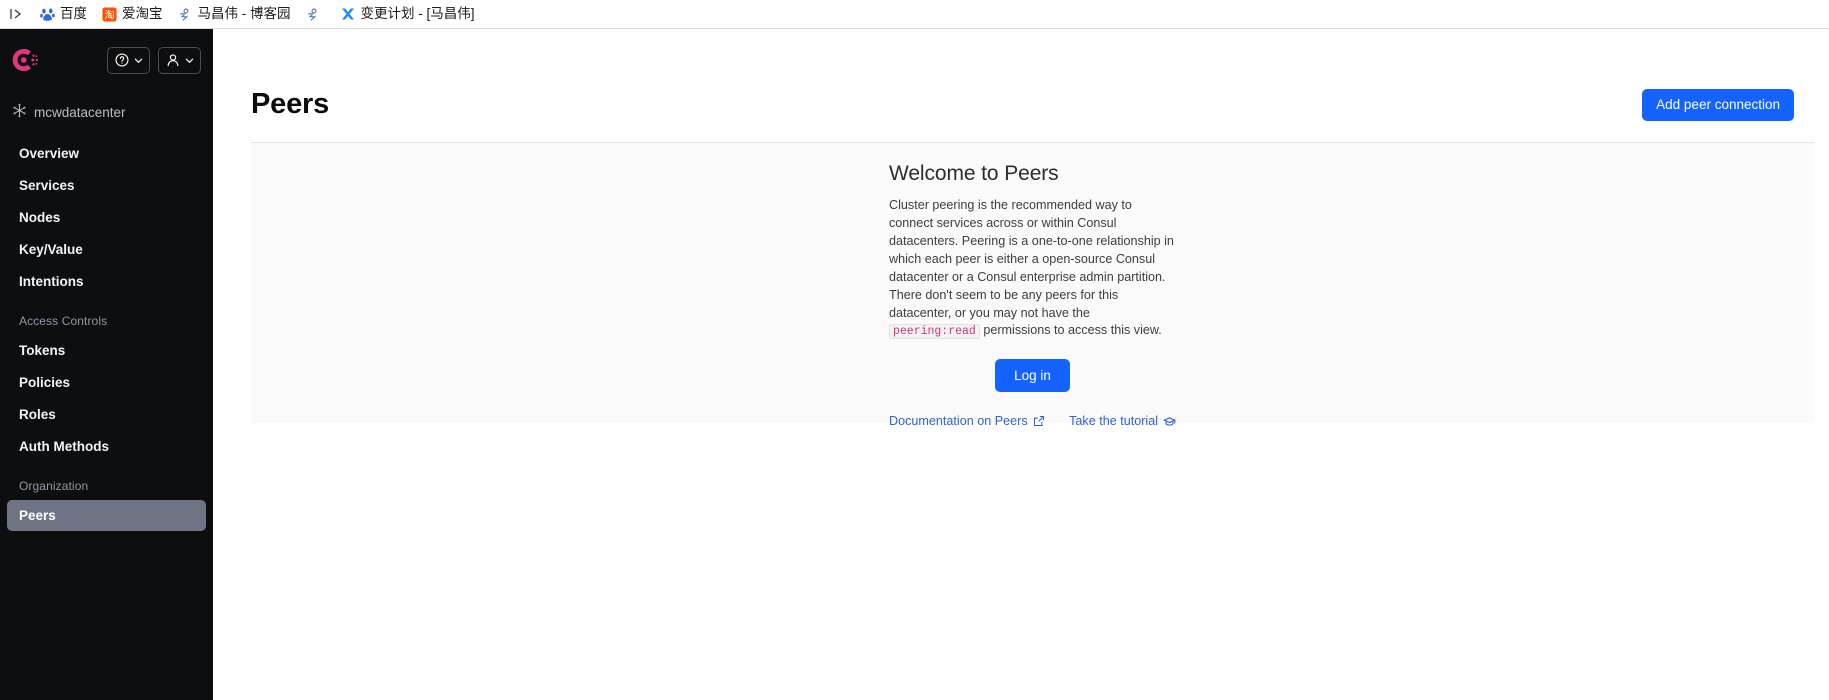  I want to click on documentation-on-peers-link: Documentation on Peers, so click(967, 421).